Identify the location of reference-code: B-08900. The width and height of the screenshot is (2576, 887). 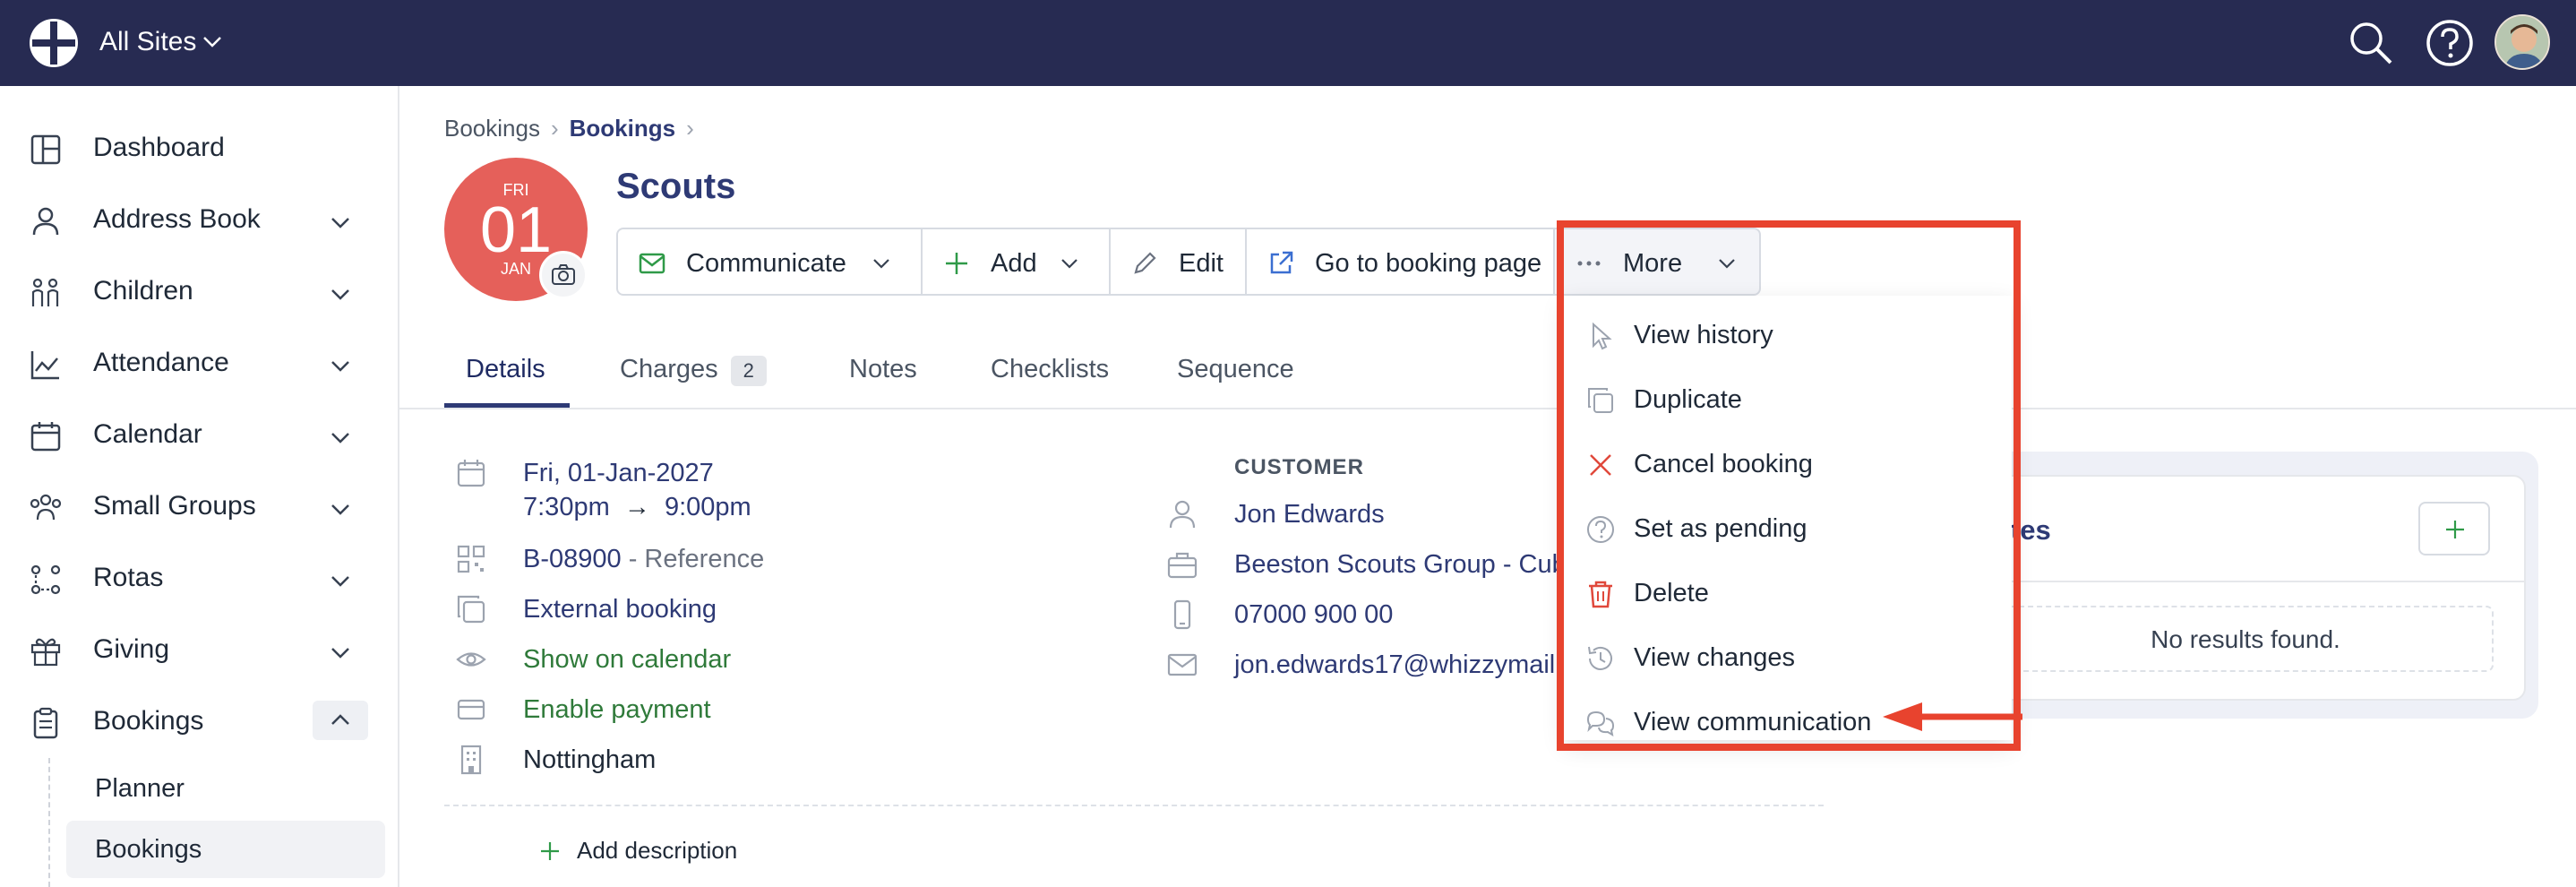
(572, 559).